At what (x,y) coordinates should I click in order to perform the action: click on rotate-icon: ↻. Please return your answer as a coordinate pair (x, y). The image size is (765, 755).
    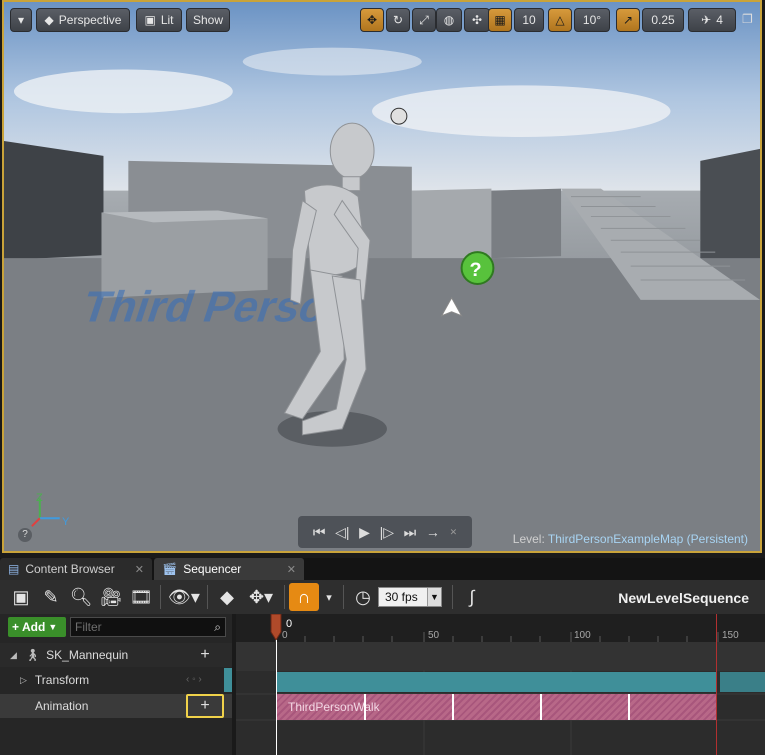
    Looking at the image, I should click on (398, 20).